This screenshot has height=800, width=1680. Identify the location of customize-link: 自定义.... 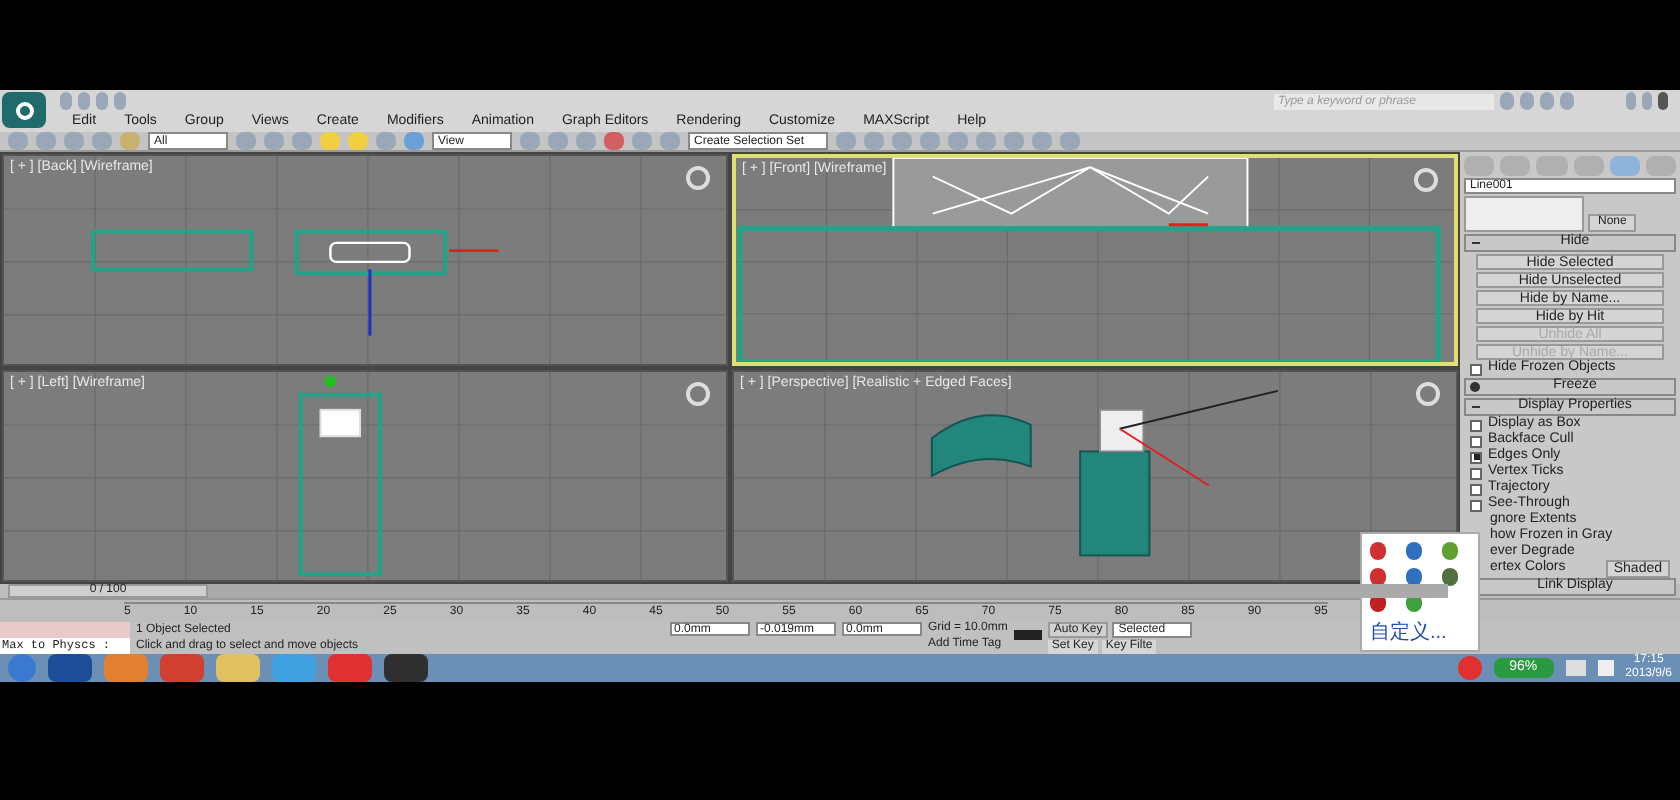
(1420, 633).